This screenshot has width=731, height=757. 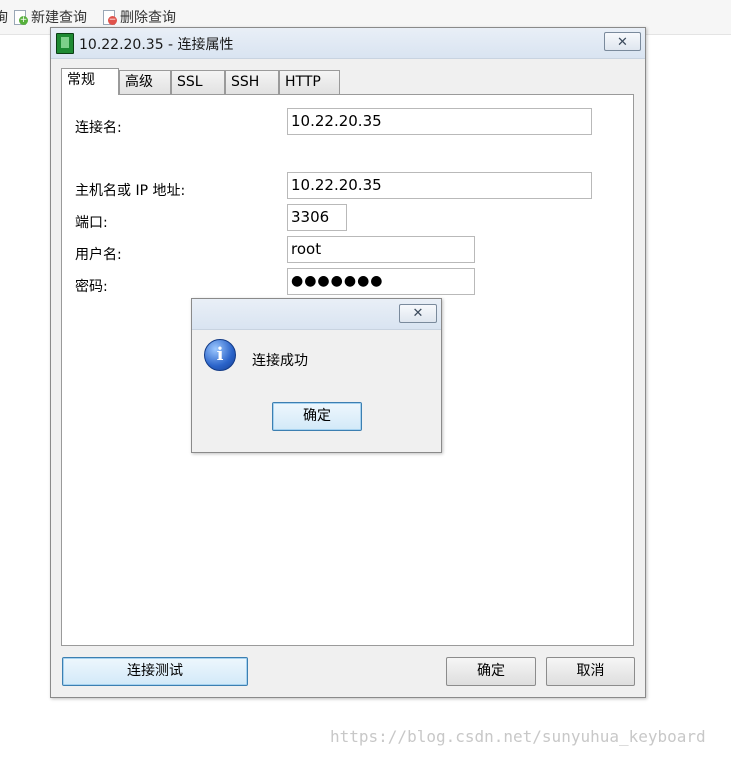 I want to click on info-icon: i, so click(x=220, y=355).